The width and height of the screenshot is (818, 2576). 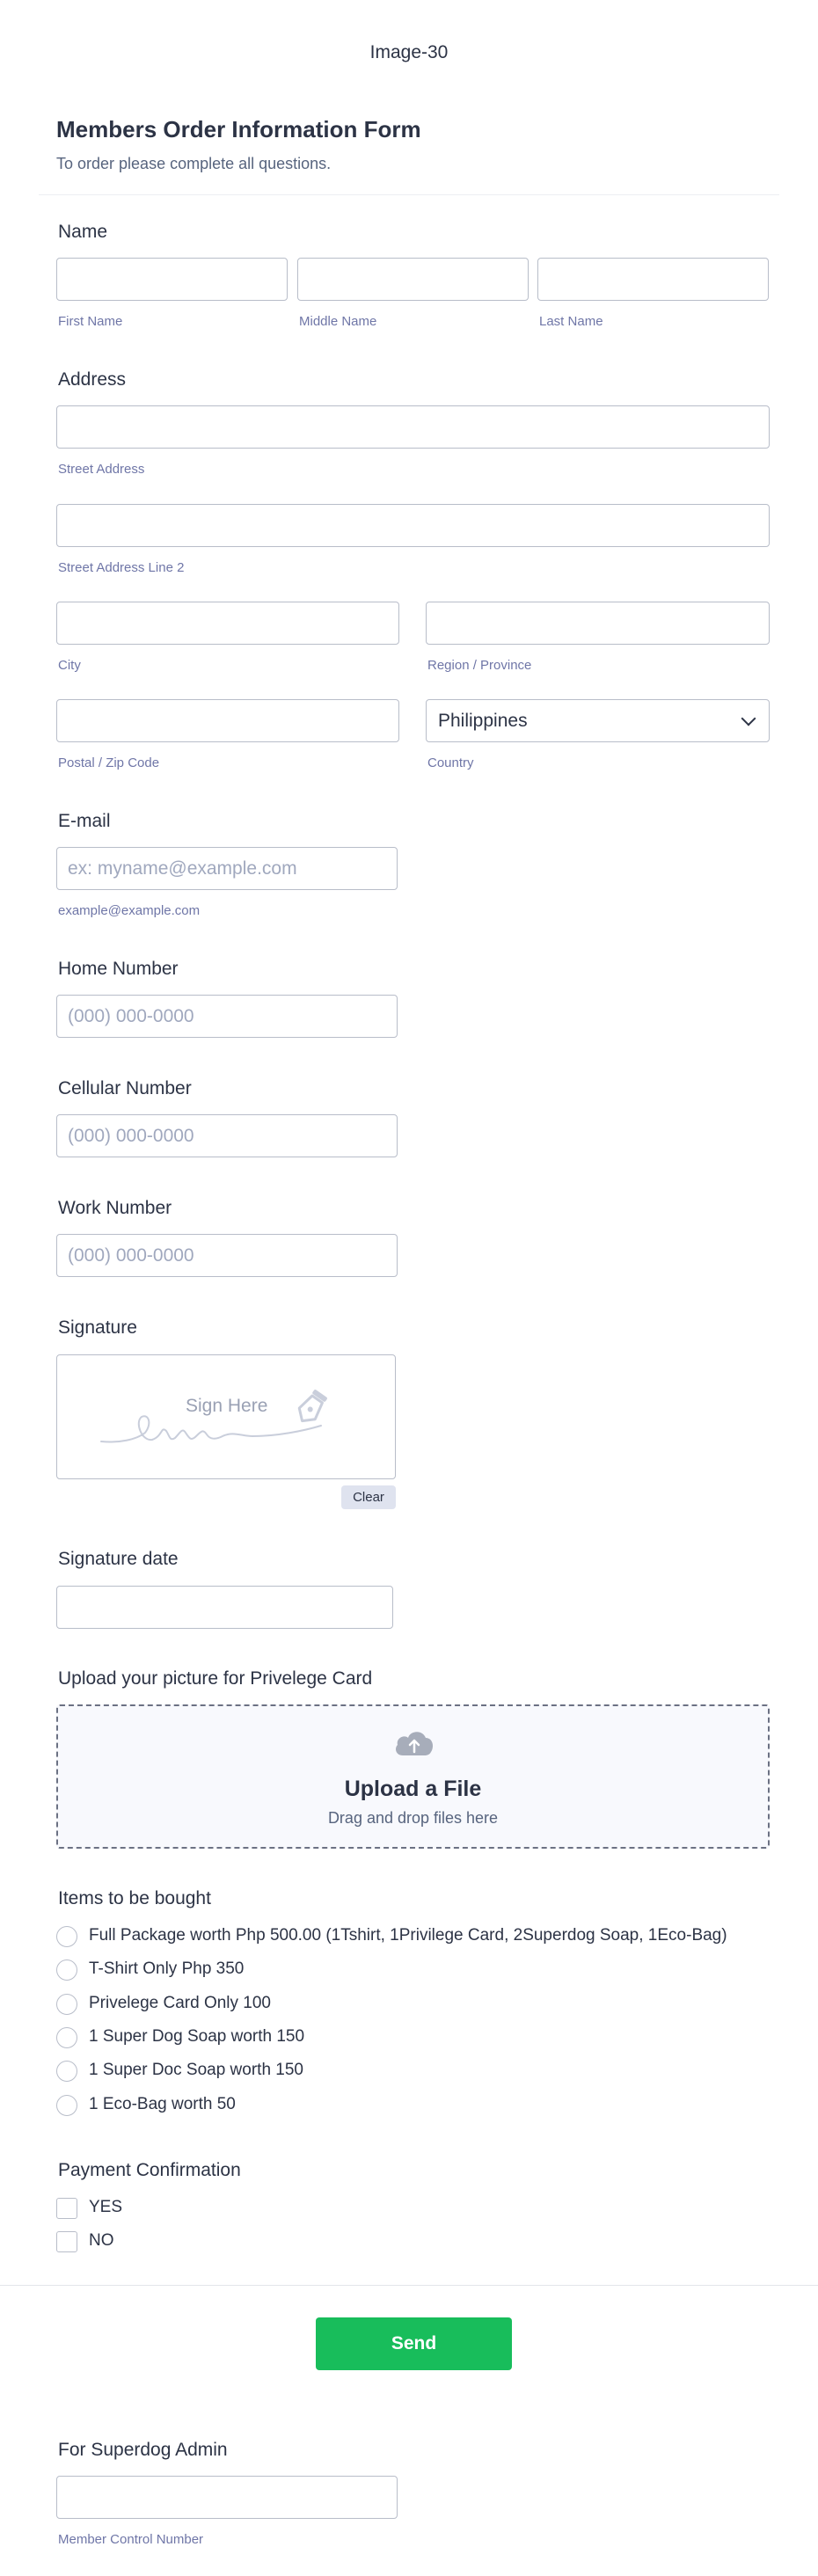 I want to click on signature-label: Signature, so click(x=97, y=1327).